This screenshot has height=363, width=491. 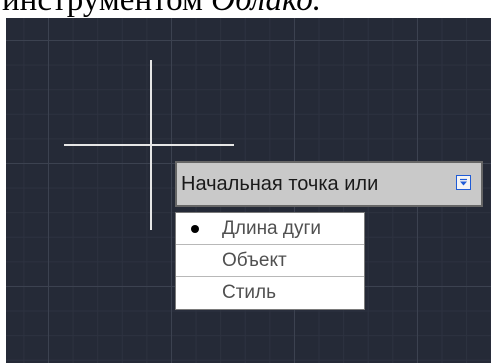 What do you see at coordinates (266, 9) in the screenshot?
I see `heading-italic-text: Облако.` at bounding box center [266, 9].